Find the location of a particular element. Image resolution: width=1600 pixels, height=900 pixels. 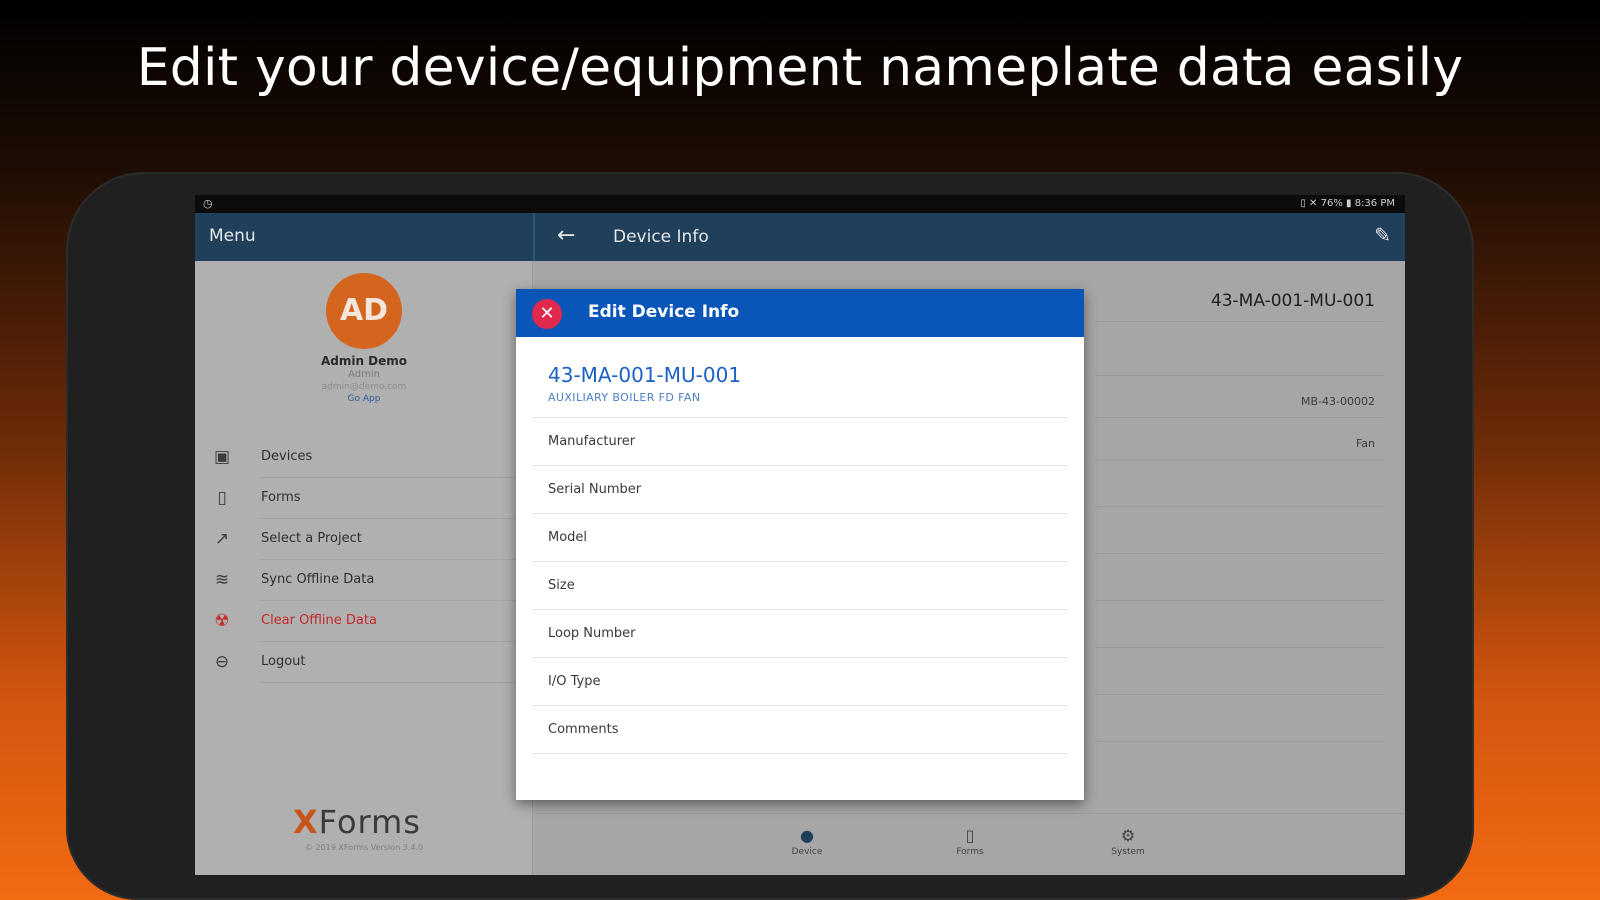

dialog-device-id: 43-MA-001-MU-001 is located at coordinates (645, 375).